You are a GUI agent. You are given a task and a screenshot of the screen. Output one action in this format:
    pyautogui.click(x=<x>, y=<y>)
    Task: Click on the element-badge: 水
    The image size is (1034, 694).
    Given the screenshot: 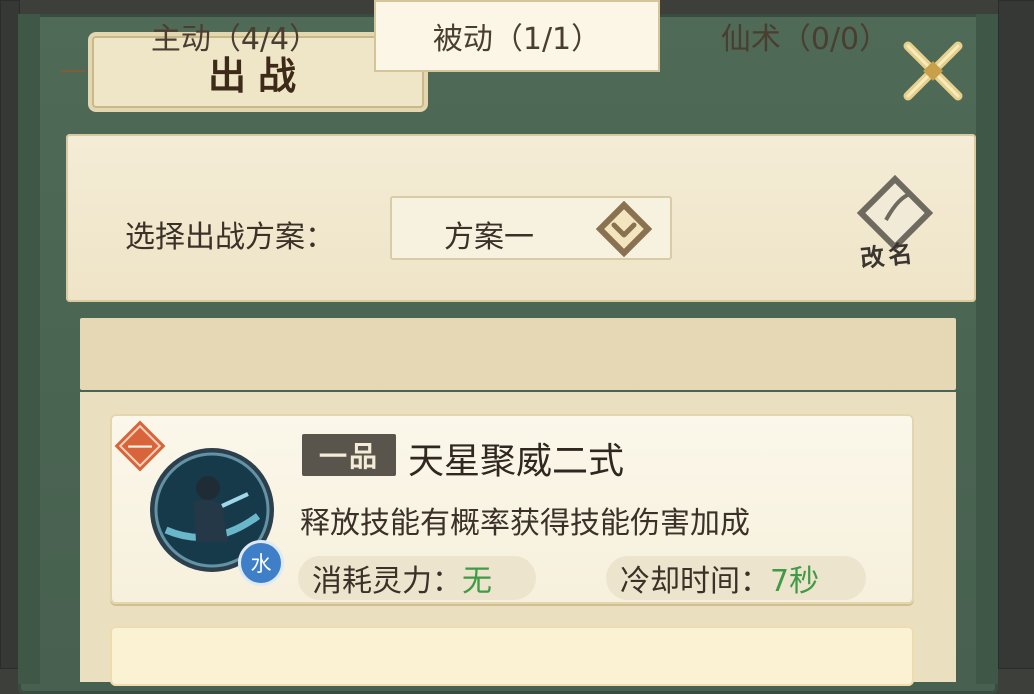 What is the action you would take?
    pyautogui.click(x=261, y=563)
    